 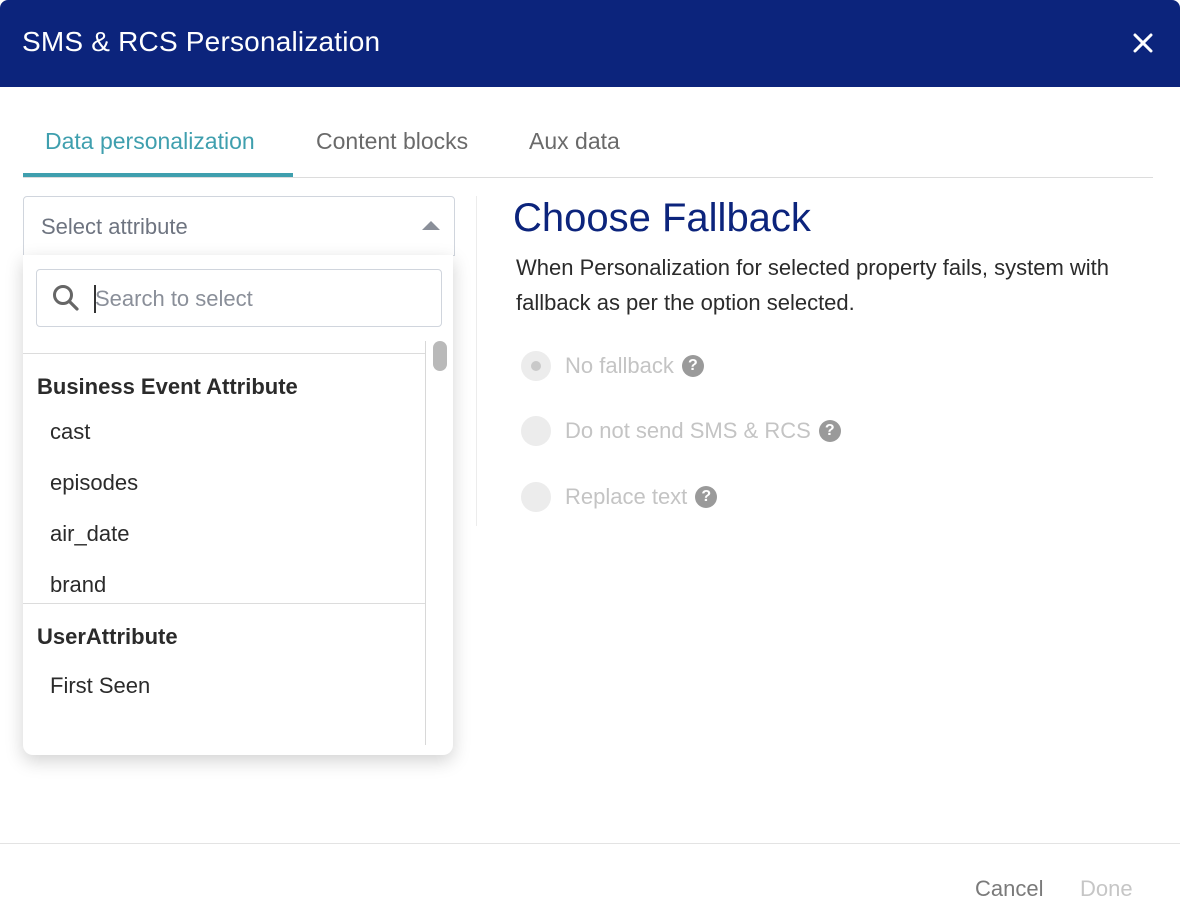 I want to click on cancel-button: Cancel, so click(x=1009, y=889).